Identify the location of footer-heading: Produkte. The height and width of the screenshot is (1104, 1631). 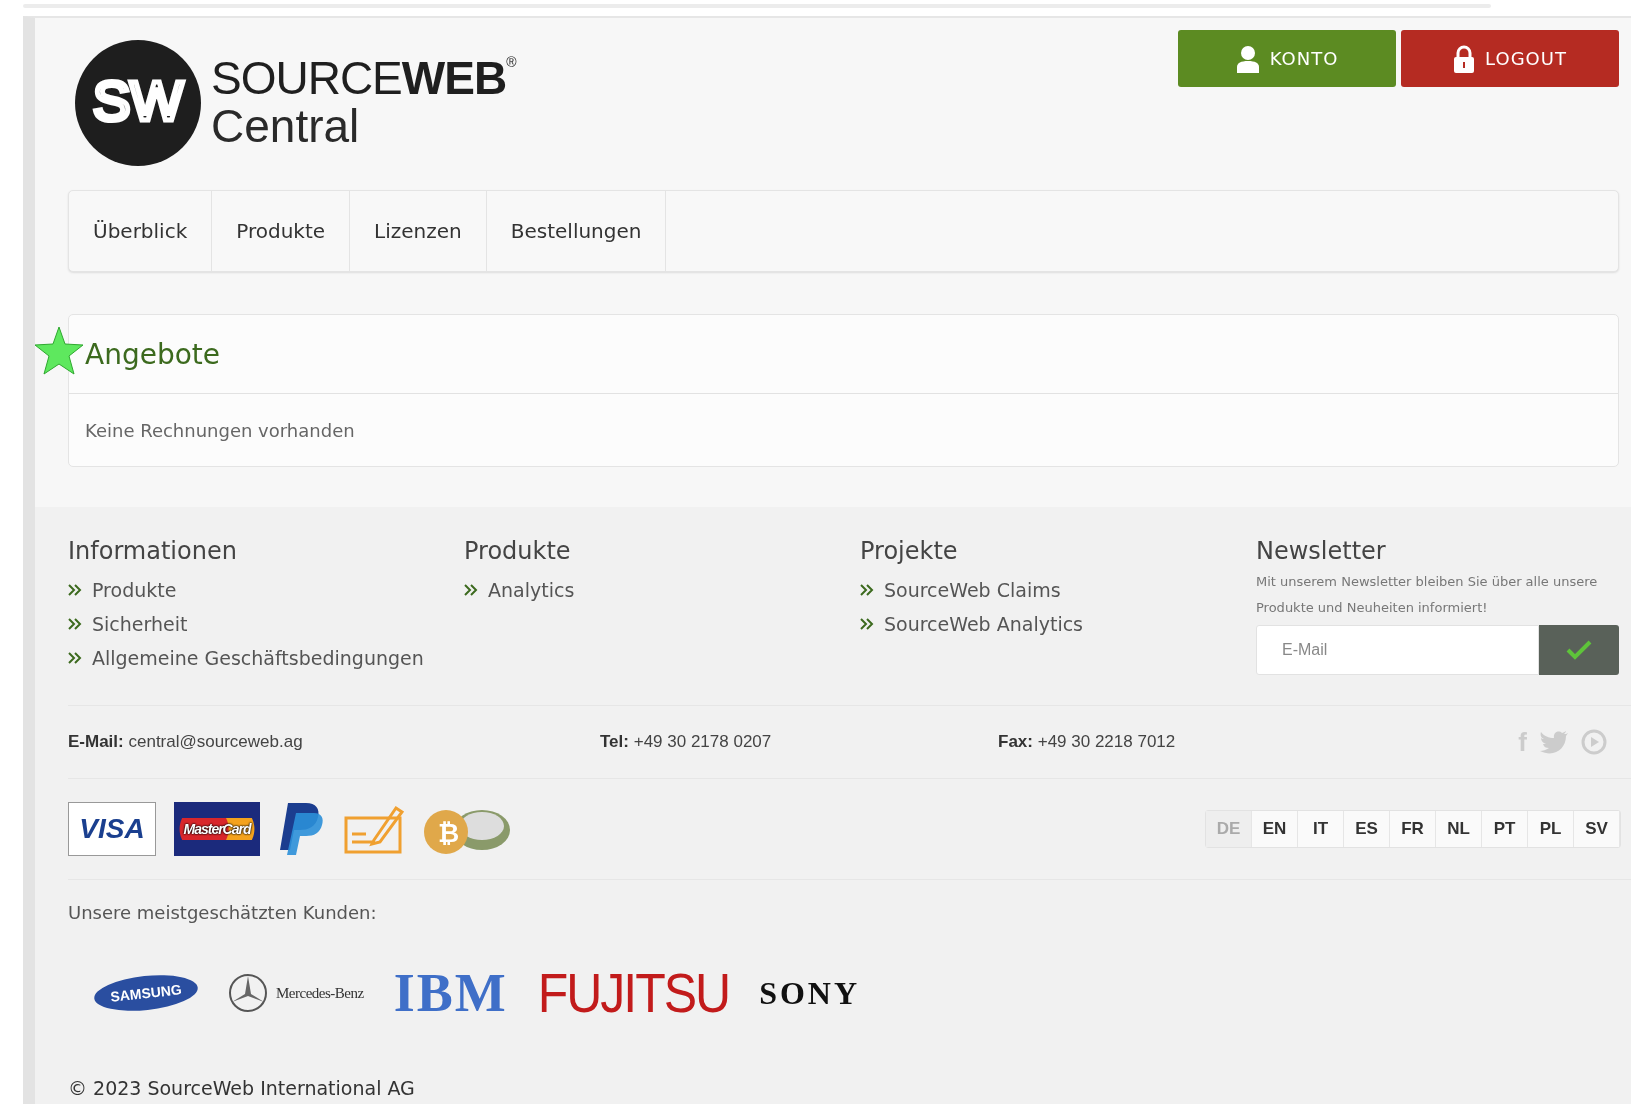
(518, 551).